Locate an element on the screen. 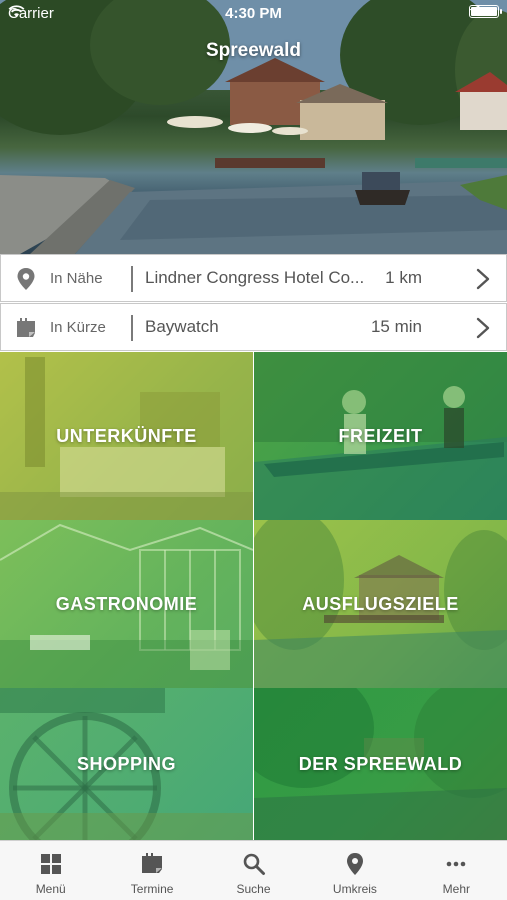 The height and width of the screenshot is (900, 507). upcoming-value: Baywatch is located at coordinates (182, 326).